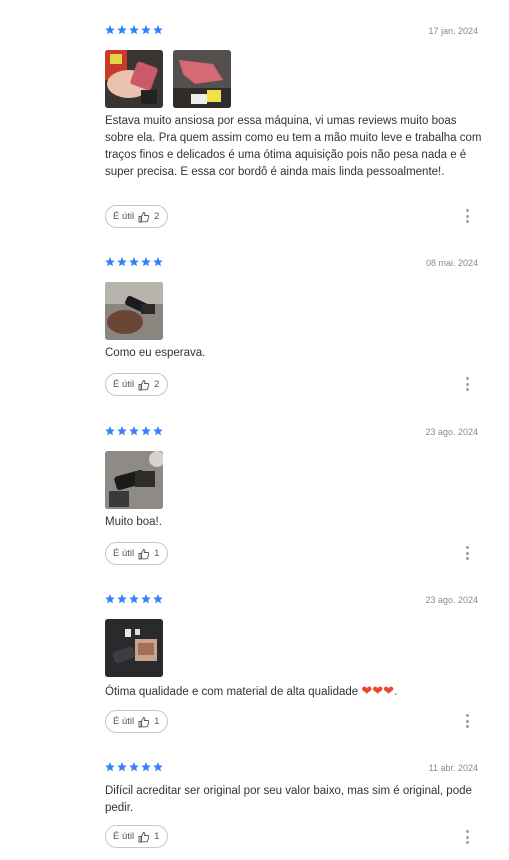 This screenshot has height=860, width=509. What do you see at coordinates (451, 263) in the screenshot?
I see `review-date: 08 mai. 2024` at bounding box center [451, 263].